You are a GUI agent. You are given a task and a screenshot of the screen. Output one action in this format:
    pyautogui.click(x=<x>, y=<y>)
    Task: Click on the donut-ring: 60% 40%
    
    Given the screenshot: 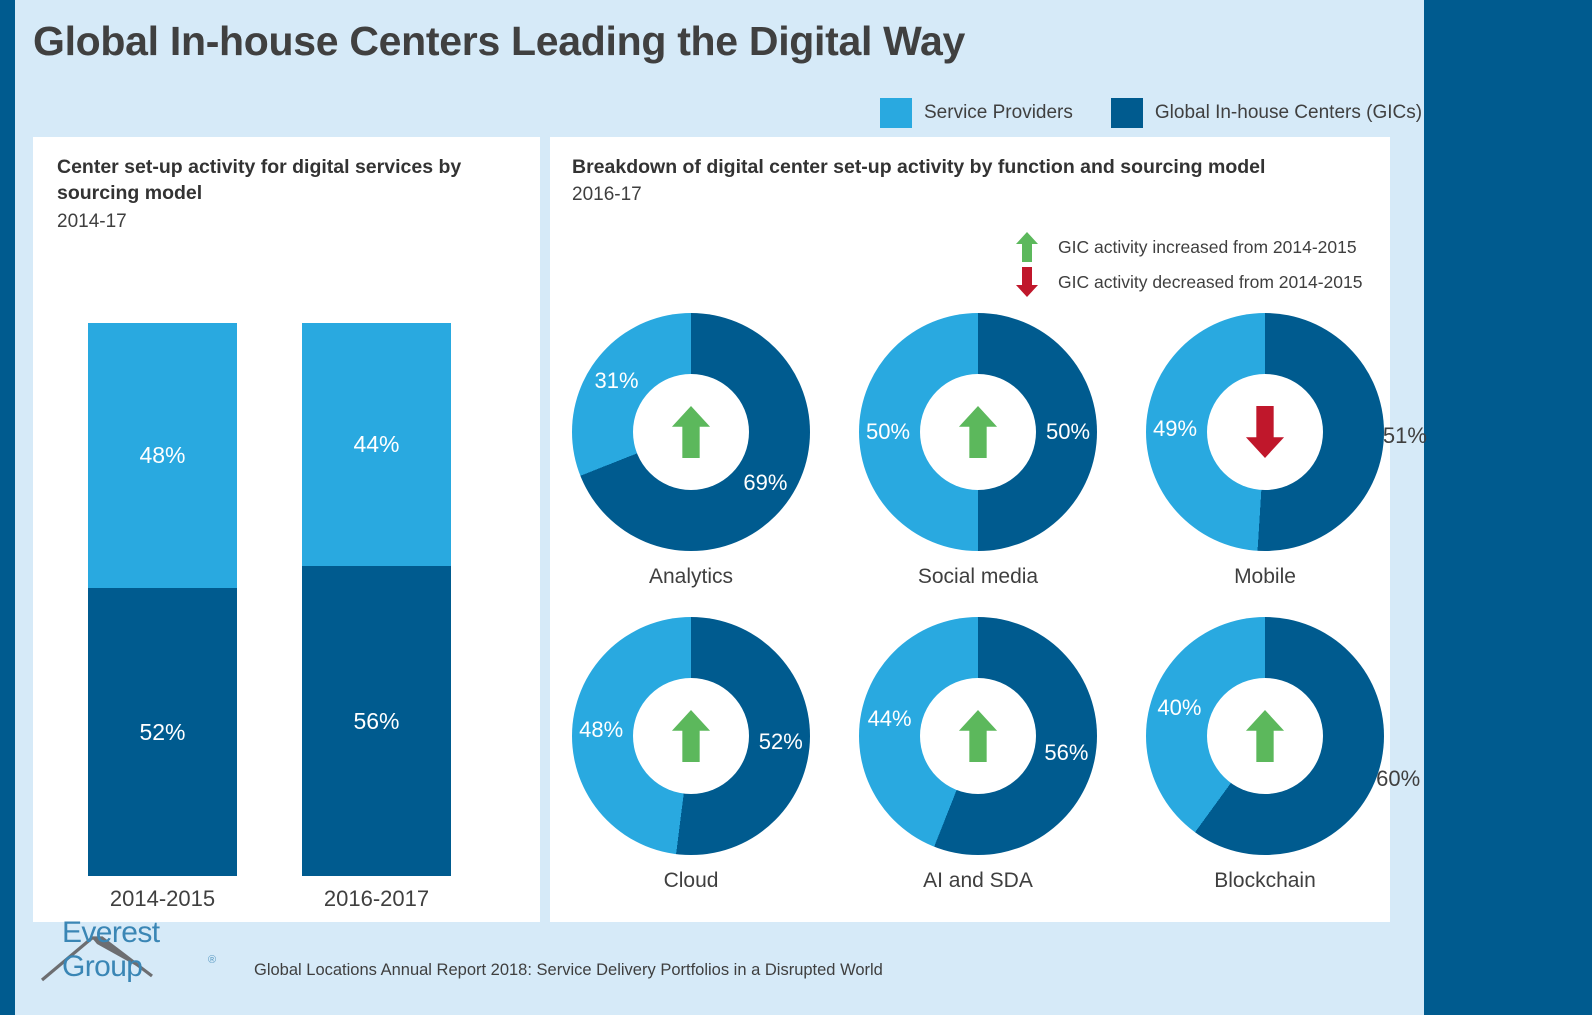 What is the action you would take?
    pyautogui.click(x=1283, y=736)
    